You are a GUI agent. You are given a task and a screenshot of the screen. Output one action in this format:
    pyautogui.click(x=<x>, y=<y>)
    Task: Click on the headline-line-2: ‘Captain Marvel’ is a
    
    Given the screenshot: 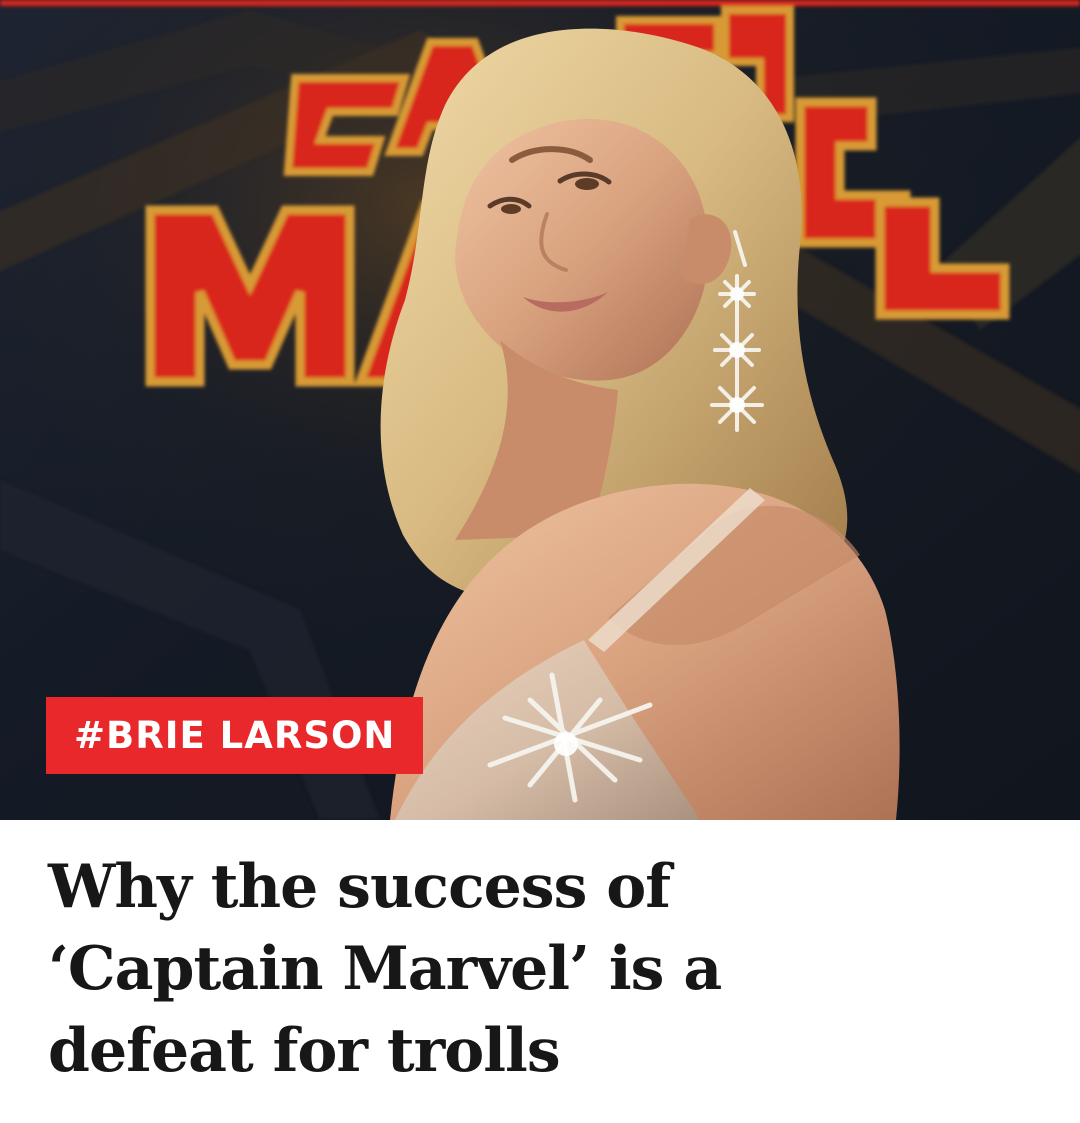 What is the action you would take?
    pyautogui.click(x=385, y=969)
    